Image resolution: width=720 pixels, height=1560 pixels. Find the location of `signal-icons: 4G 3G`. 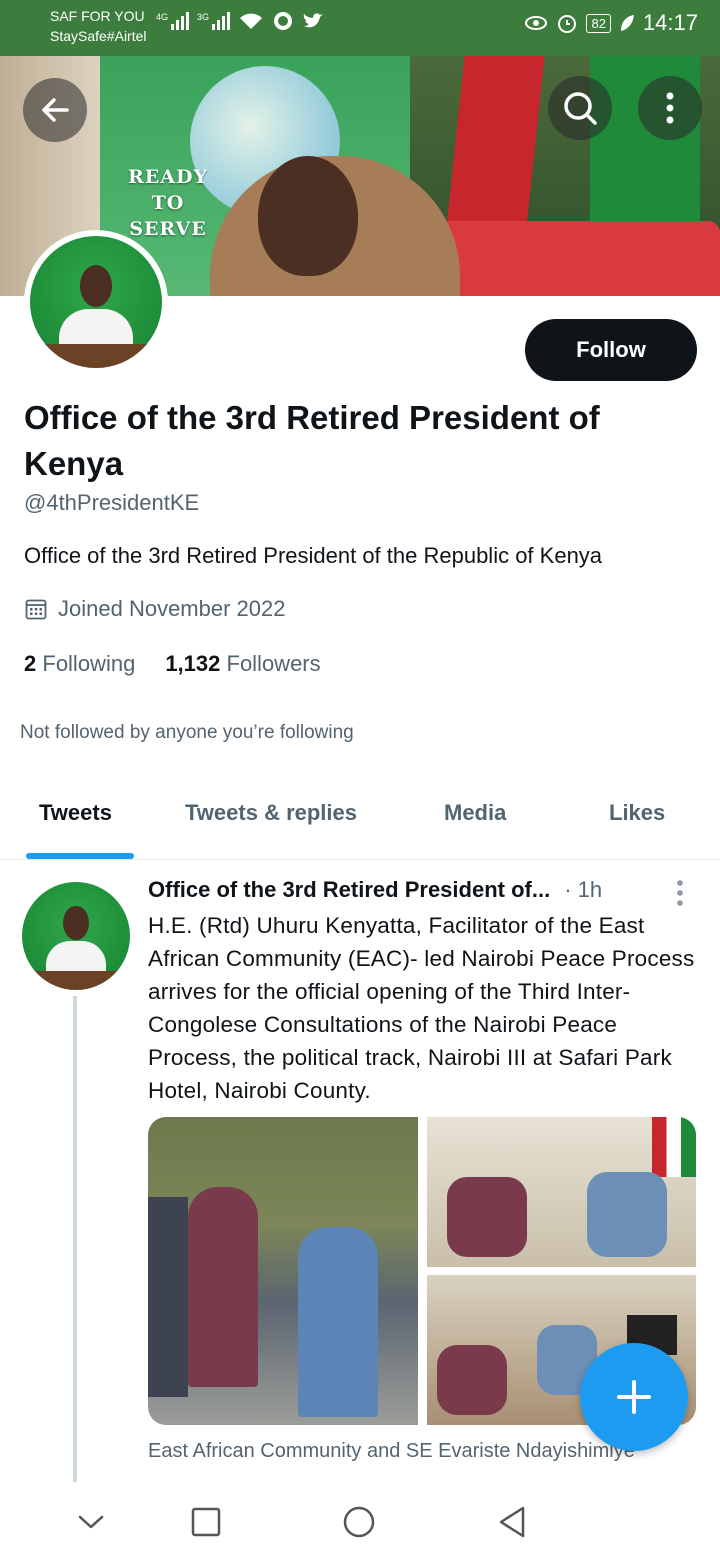

signal-icons: 4G 3G is located at coordinates (240, 21).